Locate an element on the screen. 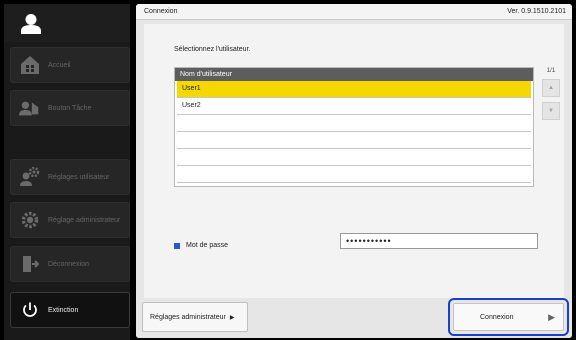 This screenshot has height=340, width=576. password-label-text: Mot de passe is located at coordinates (207, 245).